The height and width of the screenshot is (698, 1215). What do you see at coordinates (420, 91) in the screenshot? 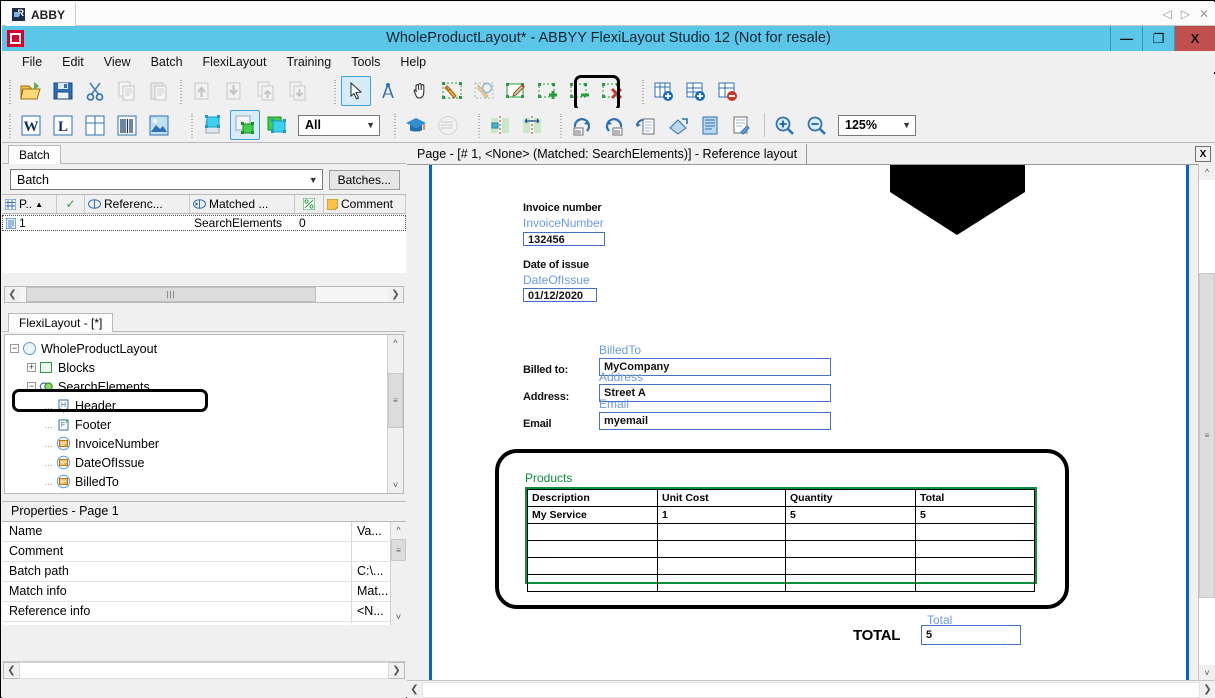
I see `pan-tool-button` at bounding box center [420, 91].